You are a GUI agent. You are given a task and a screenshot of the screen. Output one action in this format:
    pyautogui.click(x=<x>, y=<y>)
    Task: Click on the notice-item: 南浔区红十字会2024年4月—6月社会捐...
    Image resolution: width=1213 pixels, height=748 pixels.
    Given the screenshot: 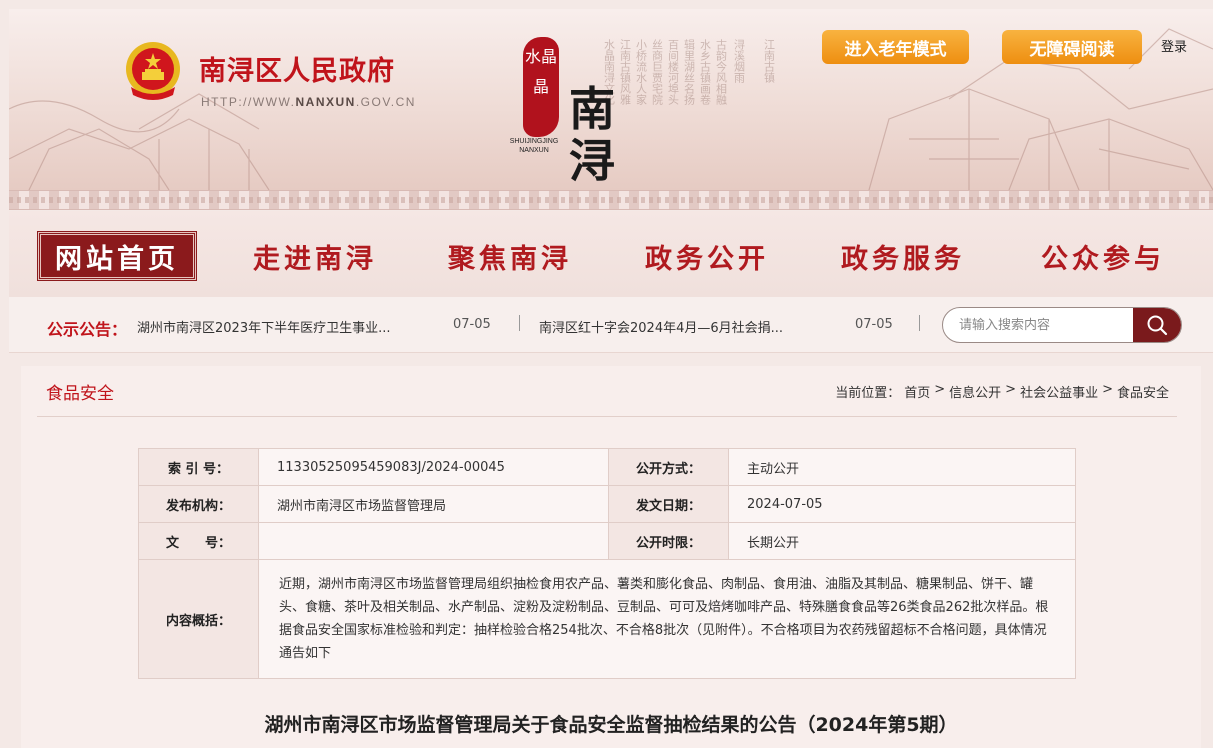 What is the action you would take?
    pyautogui.click(x=674, y=326)
    